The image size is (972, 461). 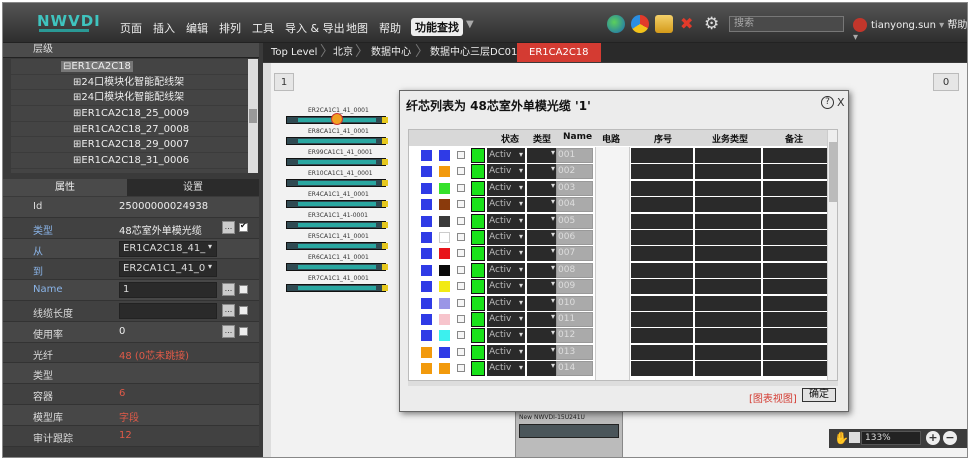 What do you see at coordinates (618, 352) in the screenshot?
I see `table-row: Activ 013` at bounding box center [618, 352].